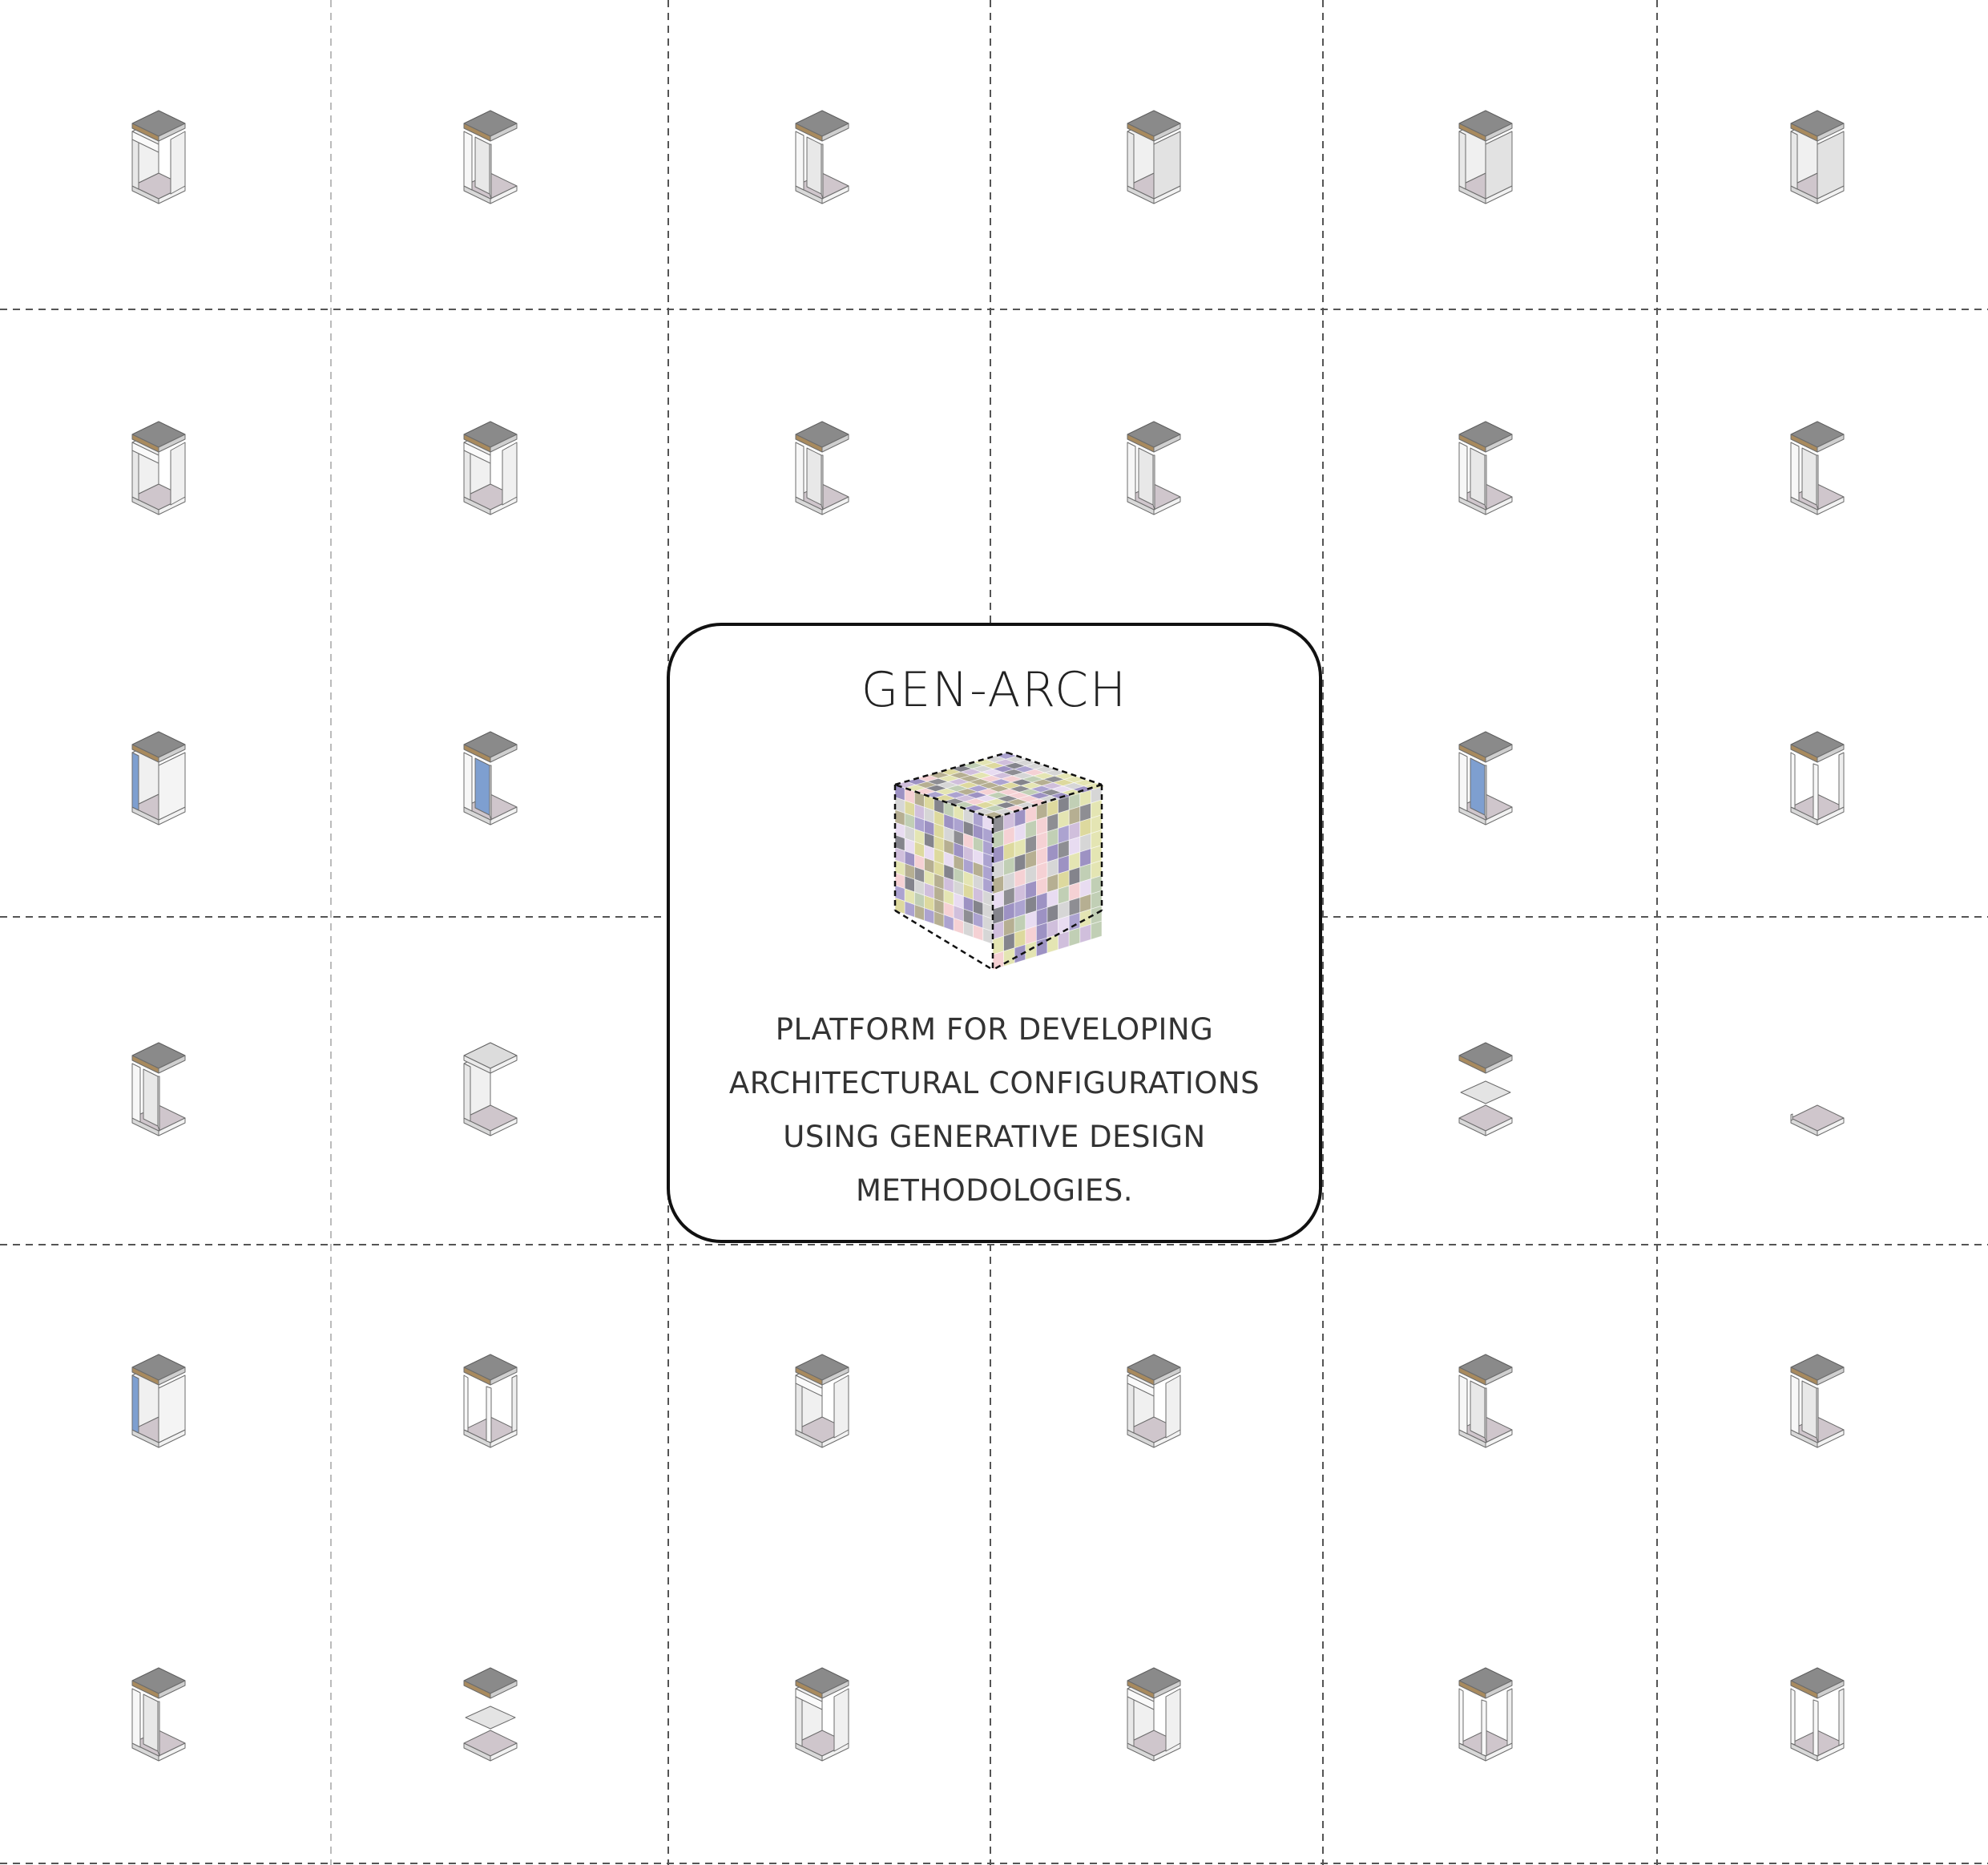 The height and width of the screenshot is (1865, 1988). Describe the element at coordinates (994, 690) in the screenshot. I see `card-title: GEN-ARCH` at that location.